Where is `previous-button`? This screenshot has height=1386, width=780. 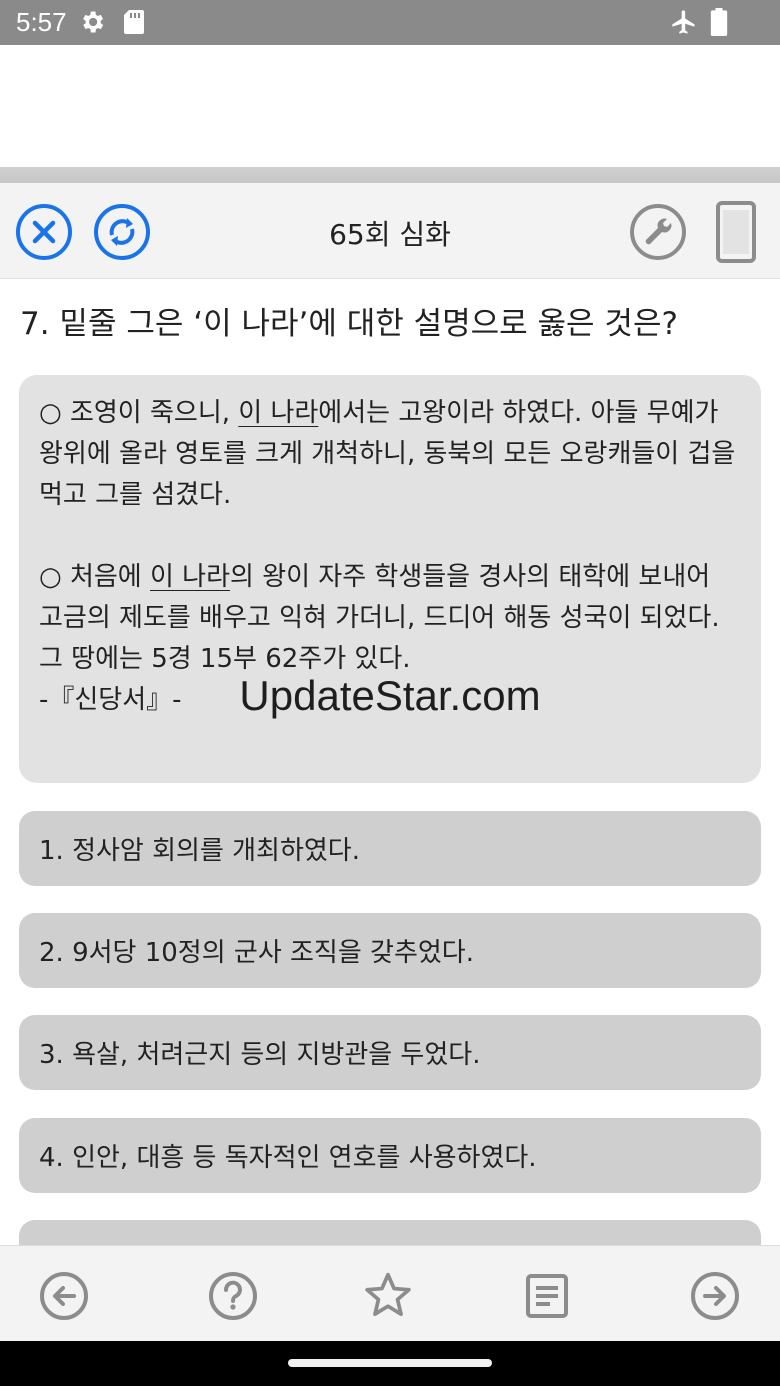 previous-button is located at coordinates (64, 1296).